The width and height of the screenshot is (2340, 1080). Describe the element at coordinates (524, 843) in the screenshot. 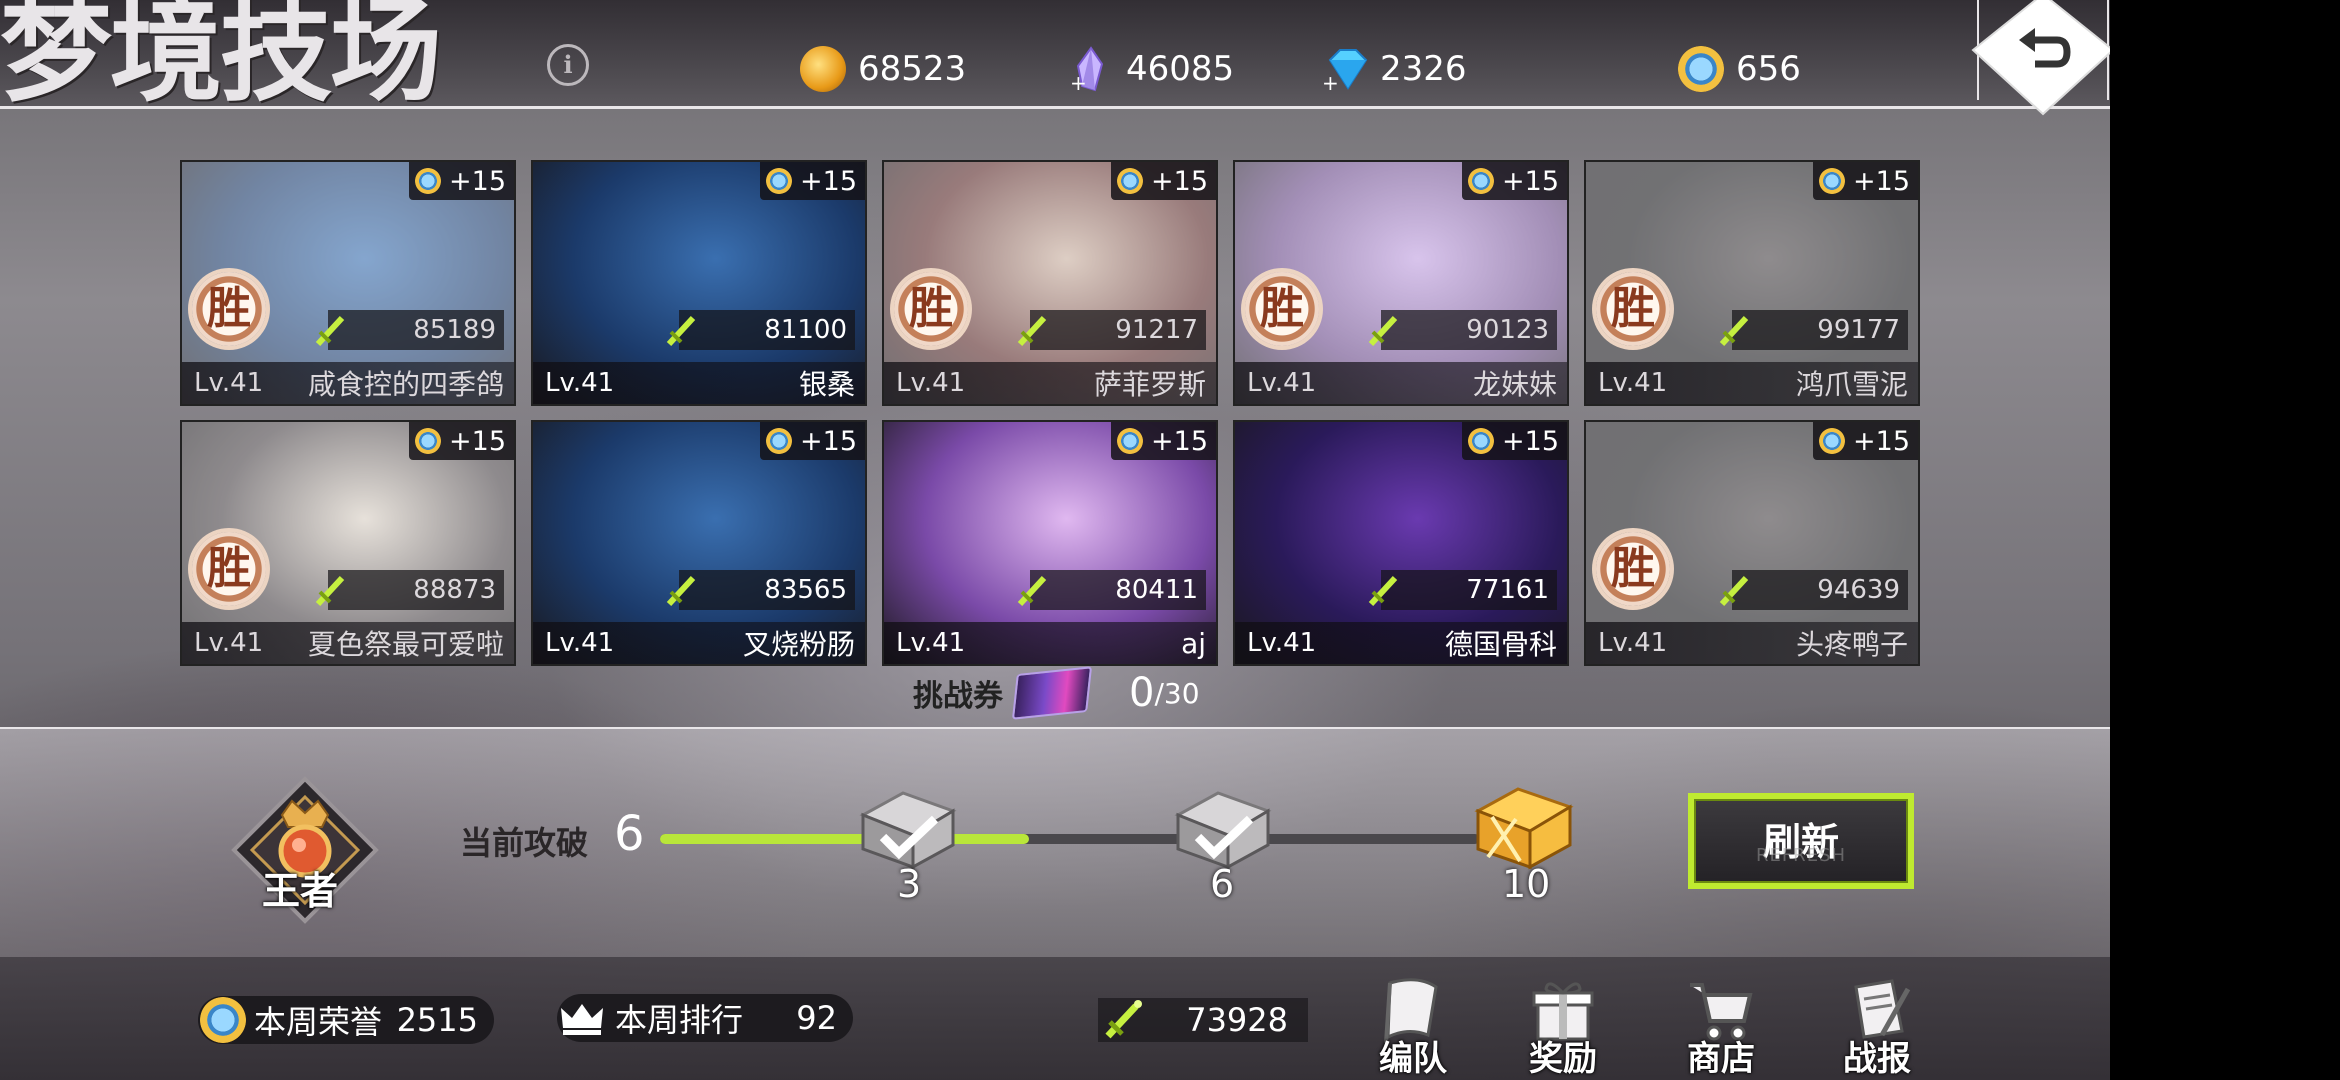

I see `current-breaks-label: 当前攻破` at that location.